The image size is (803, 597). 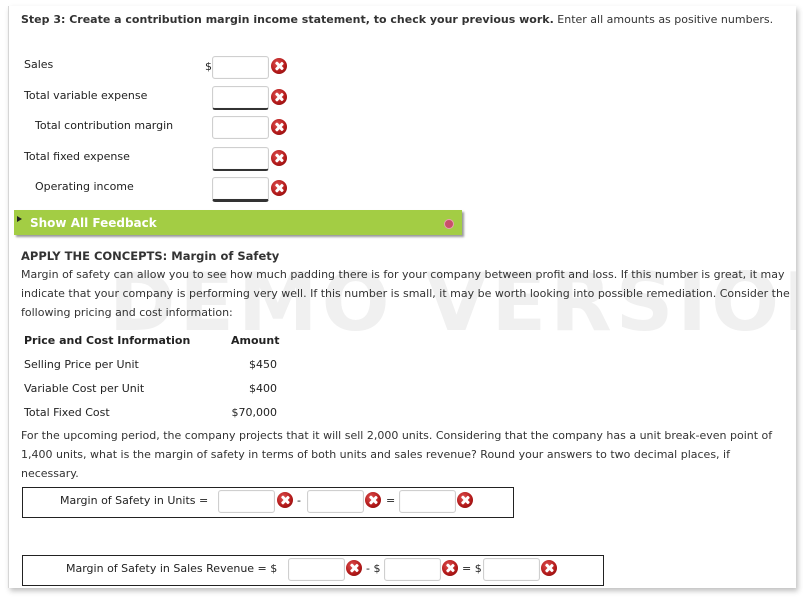 I want to click on table-cell-amount: $400, so click(x=263, y=388).